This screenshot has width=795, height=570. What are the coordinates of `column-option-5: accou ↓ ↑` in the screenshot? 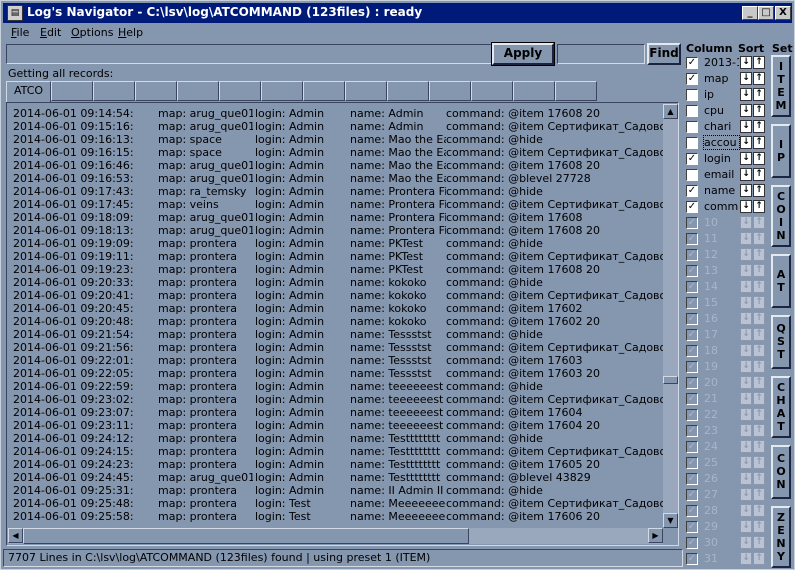 It's located at (727, 143).